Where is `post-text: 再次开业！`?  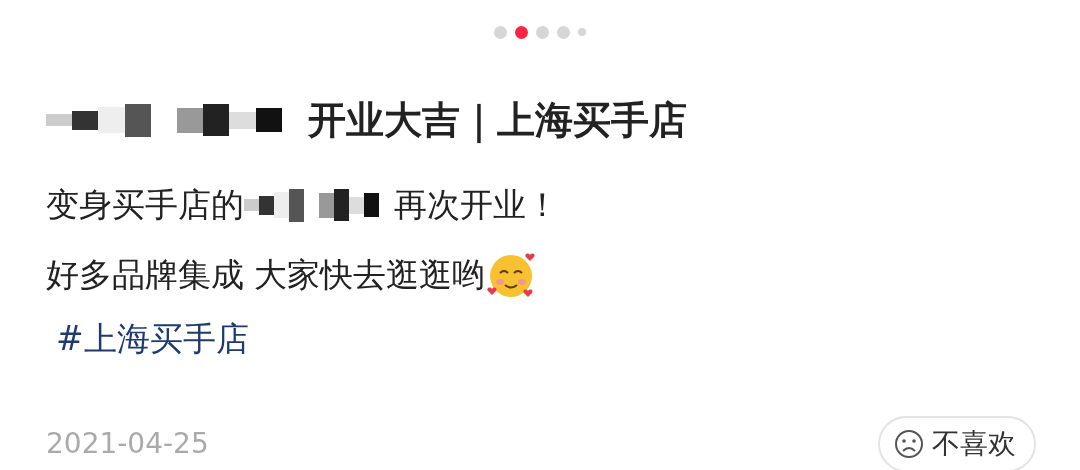
post-text: 再次开业！ is located at coordinates (476, 205).